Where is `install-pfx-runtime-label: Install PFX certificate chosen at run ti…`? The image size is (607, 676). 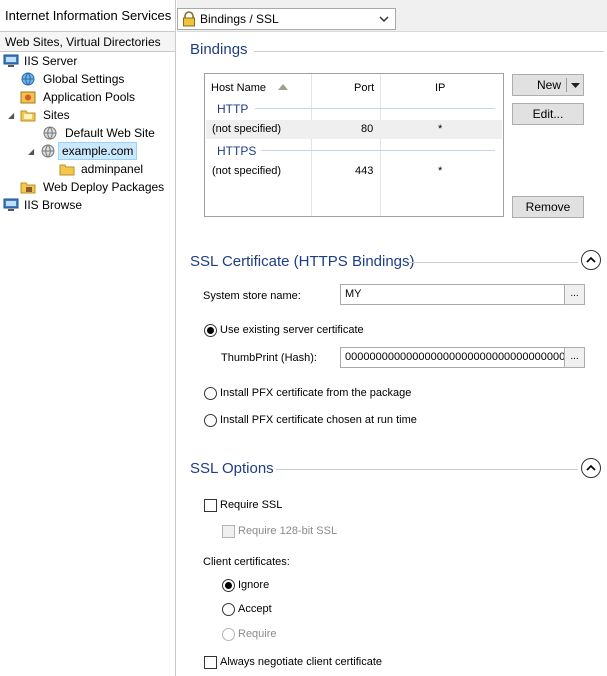 install-pfx-runtime-label: Install PFX certificate chosen at run ti… is located at coordinates (318, 420).